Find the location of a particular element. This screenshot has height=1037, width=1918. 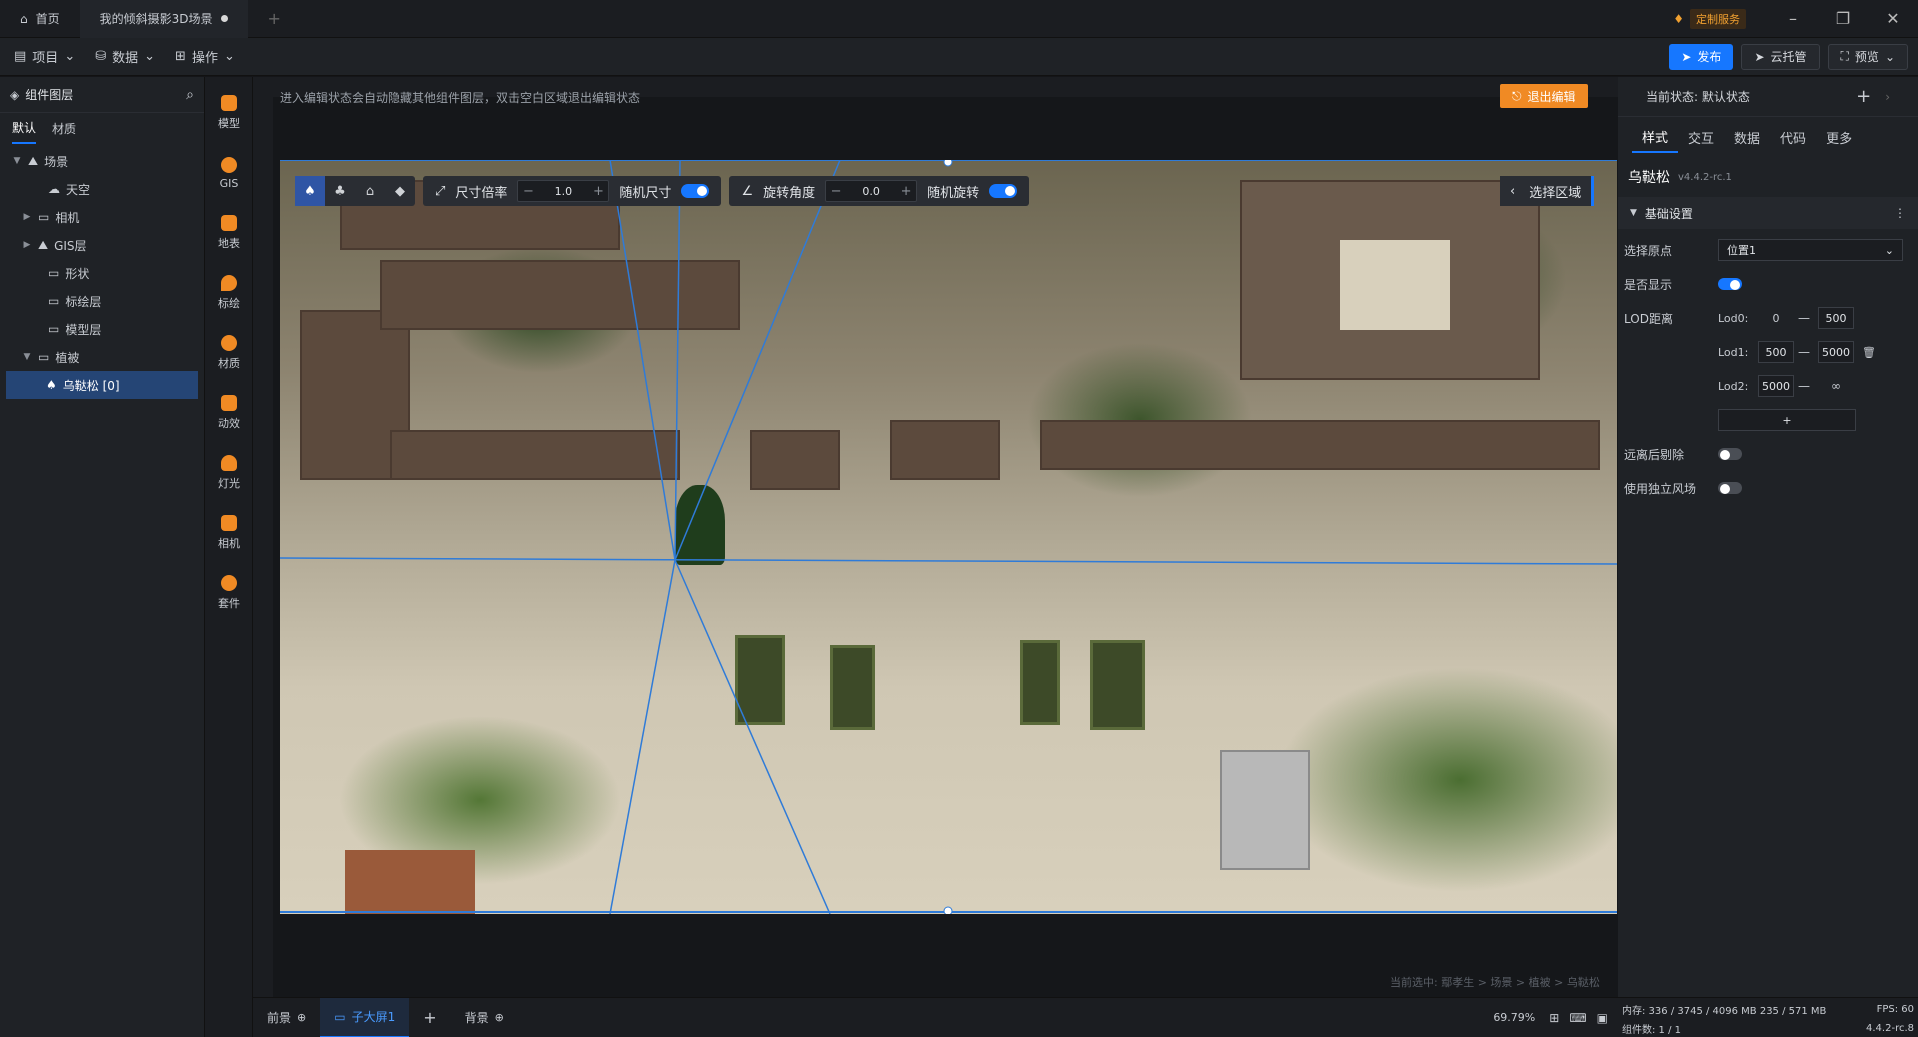

tab-project: 我的倾斜摄影3D场景 is located at coordinates (163, 19).